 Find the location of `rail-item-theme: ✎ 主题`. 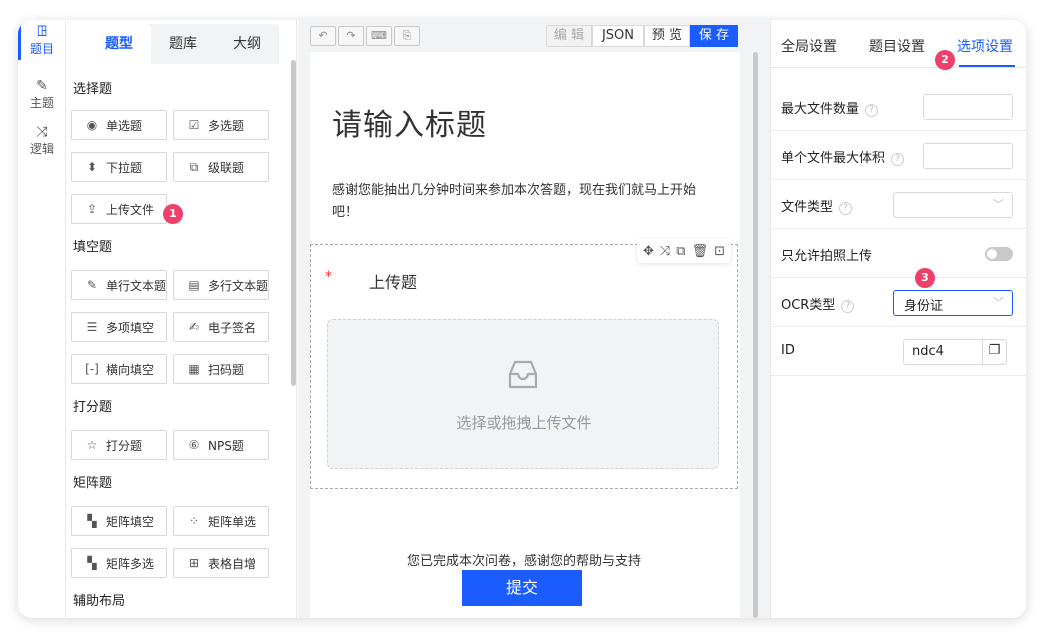

rail-item-theme: ✎ 主题 is located at coordinates (42, 94).